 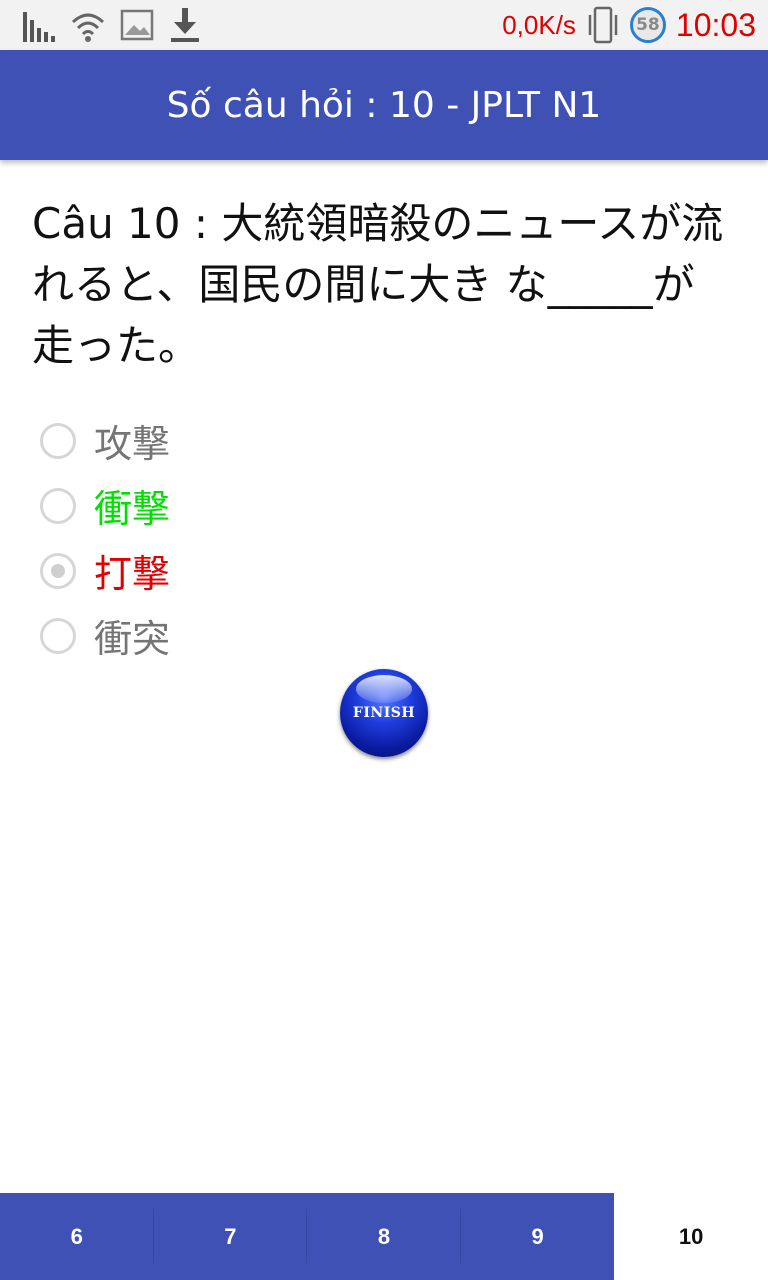 I want to click on vibrate-icon, so click(x=603, y=25).